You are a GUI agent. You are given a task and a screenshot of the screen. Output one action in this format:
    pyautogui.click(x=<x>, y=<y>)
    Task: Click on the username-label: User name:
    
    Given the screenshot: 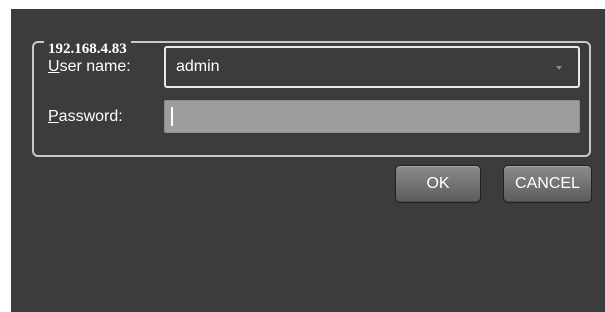 What is the action you would take?
    pyautogui.click(x=89, y=67)
    